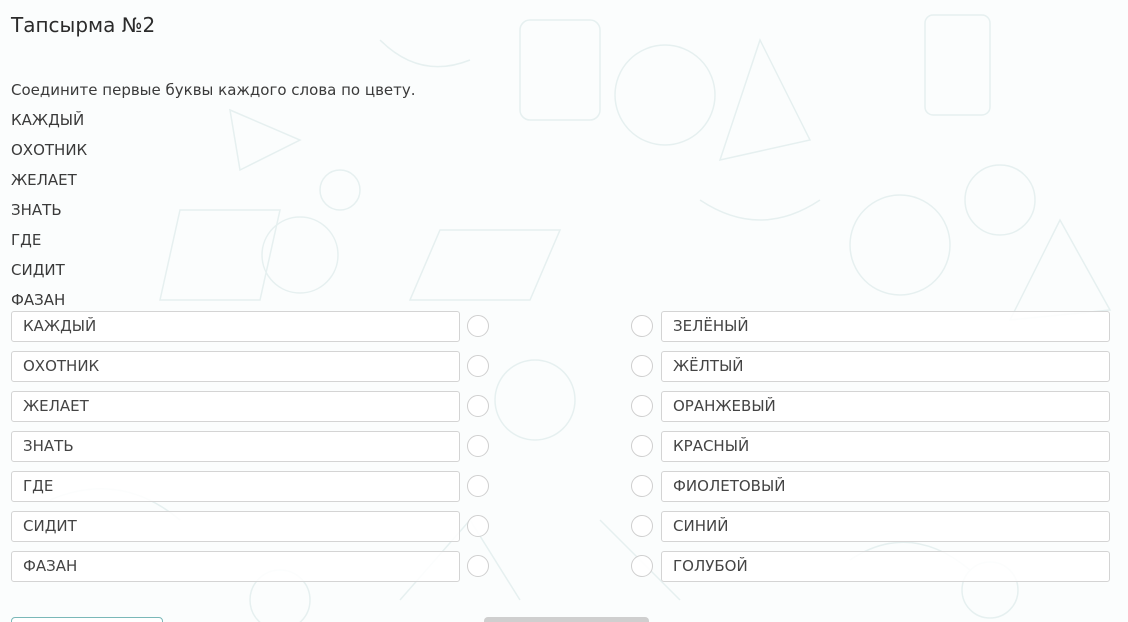 This screenshot has width=1128, height=622. Describe the element at coordinates (48, 120) in the screenshot. I see `word-list-item: КАЖДЫЙ` at that location.